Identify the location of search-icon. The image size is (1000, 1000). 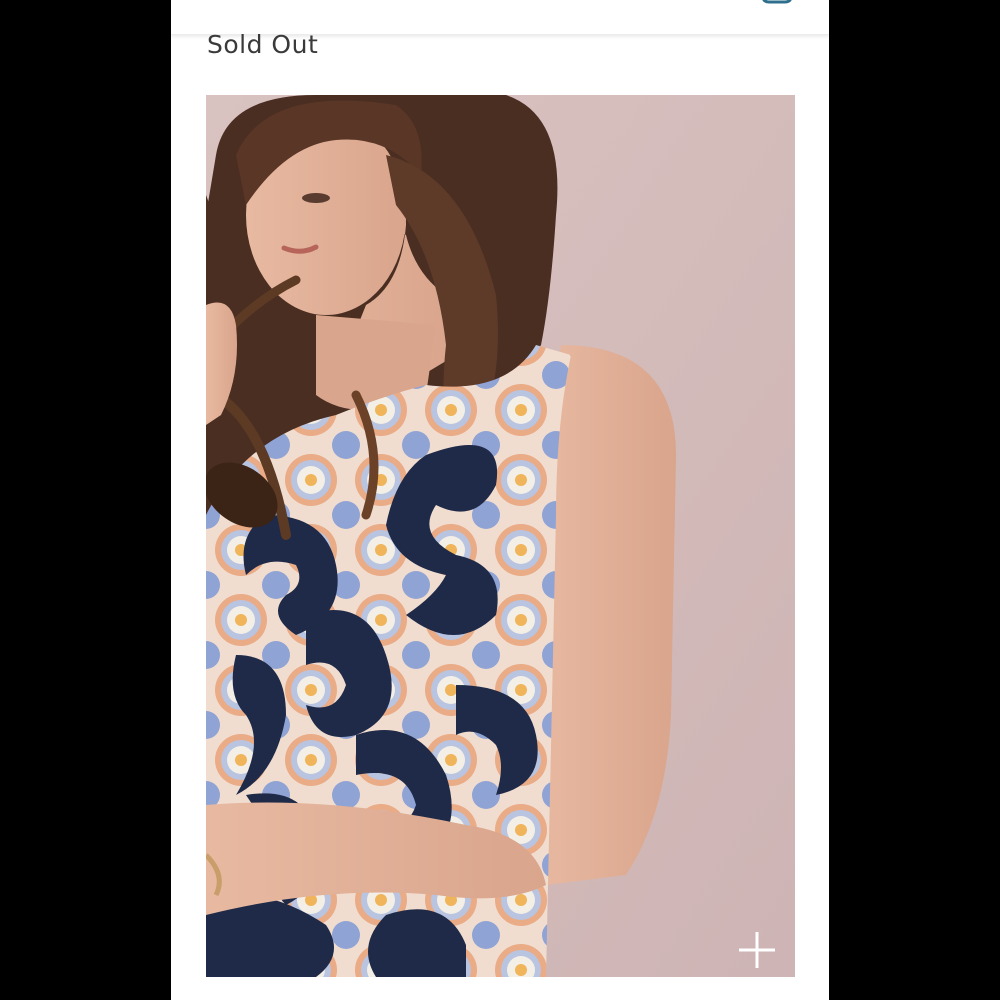
(711, 5).